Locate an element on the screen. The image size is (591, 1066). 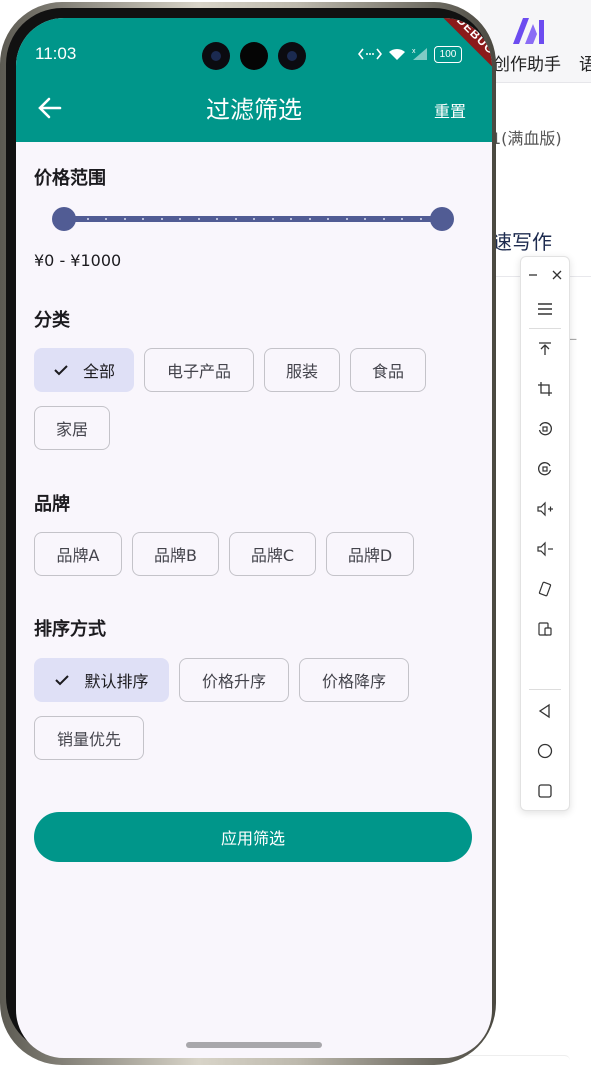
chip-label: 电子产品 is located at coordinates (198, 371).